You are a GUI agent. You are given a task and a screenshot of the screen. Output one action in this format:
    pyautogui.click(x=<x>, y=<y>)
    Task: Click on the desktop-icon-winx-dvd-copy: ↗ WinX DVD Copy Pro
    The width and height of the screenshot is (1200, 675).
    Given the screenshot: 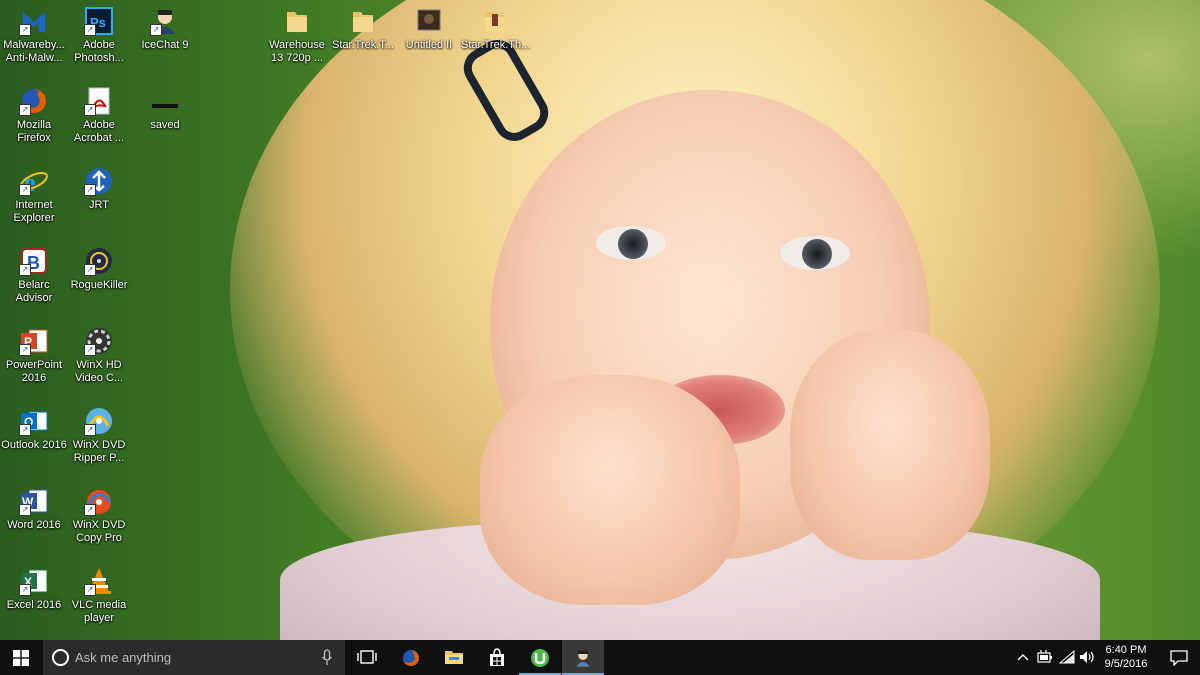 What is the action you would take?
    pyautogui.click(x=99, y=515)
    